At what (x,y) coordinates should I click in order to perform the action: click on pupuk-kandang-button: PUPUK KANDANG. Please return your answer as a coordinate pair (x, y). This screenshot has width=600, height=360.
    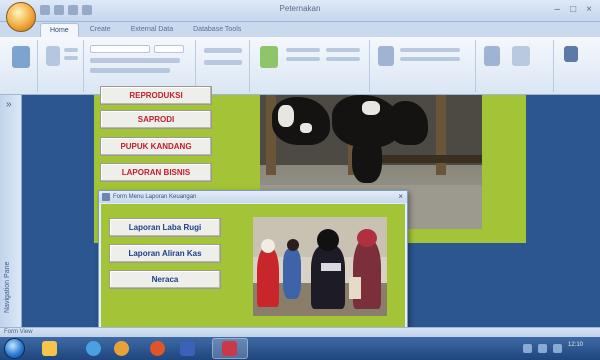
    Looking at the image, I should click on (156, 146).